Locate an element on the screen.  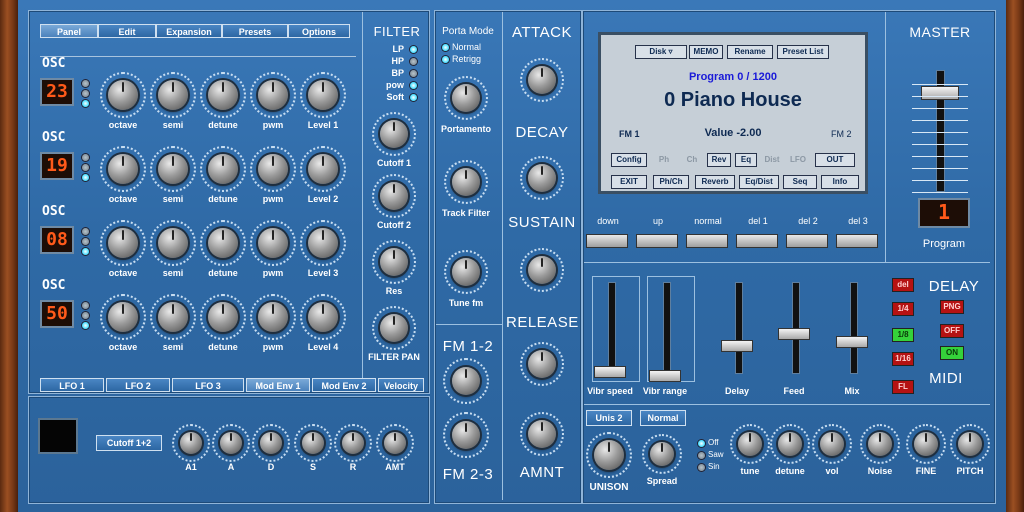
spread-knob is located at coordinates (662, 454).